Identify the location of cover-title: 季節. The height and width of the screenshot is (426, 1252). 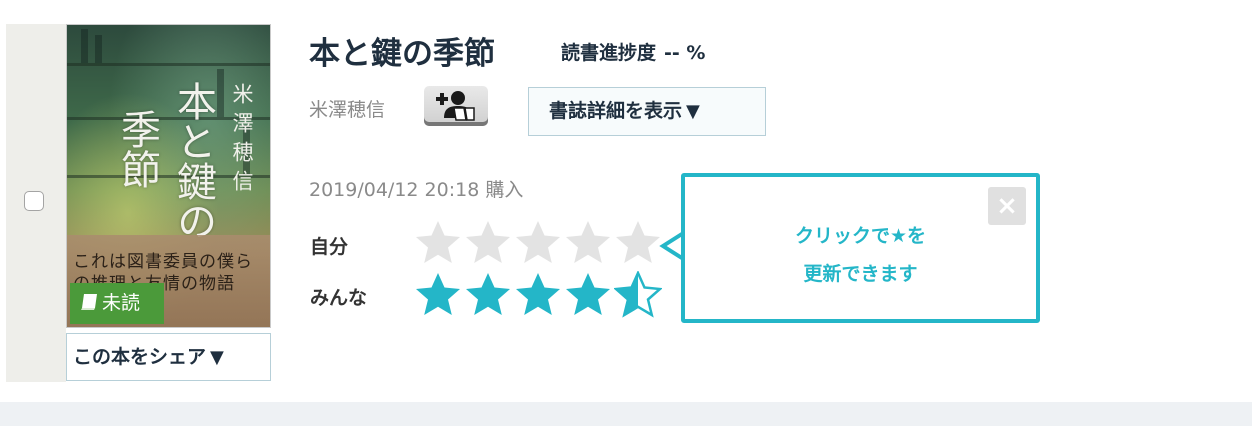
(137, 149).